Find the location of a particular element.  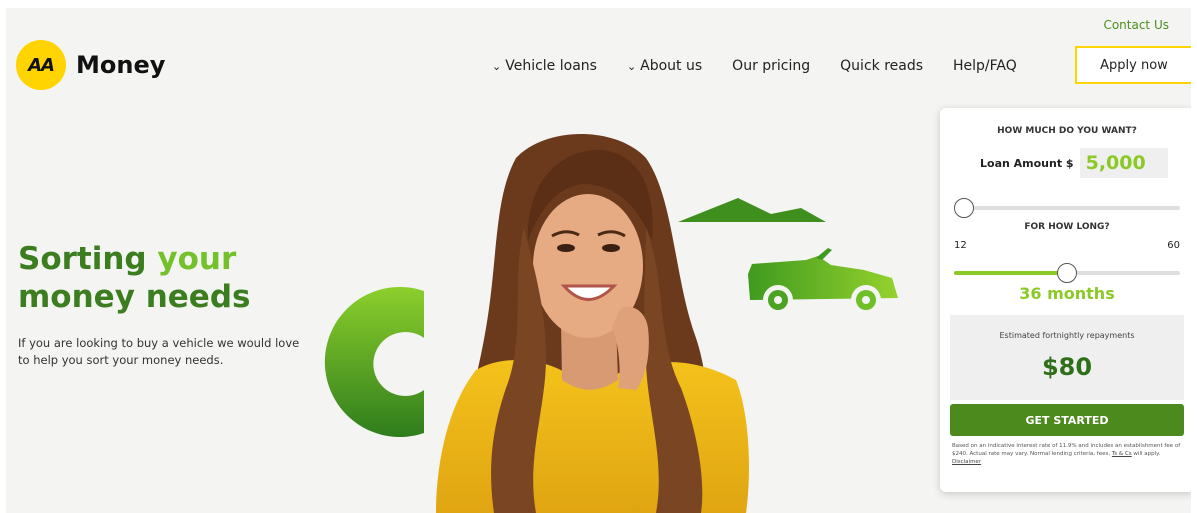

loan-amount-slider-thumb is located at coordinates (964, 208).